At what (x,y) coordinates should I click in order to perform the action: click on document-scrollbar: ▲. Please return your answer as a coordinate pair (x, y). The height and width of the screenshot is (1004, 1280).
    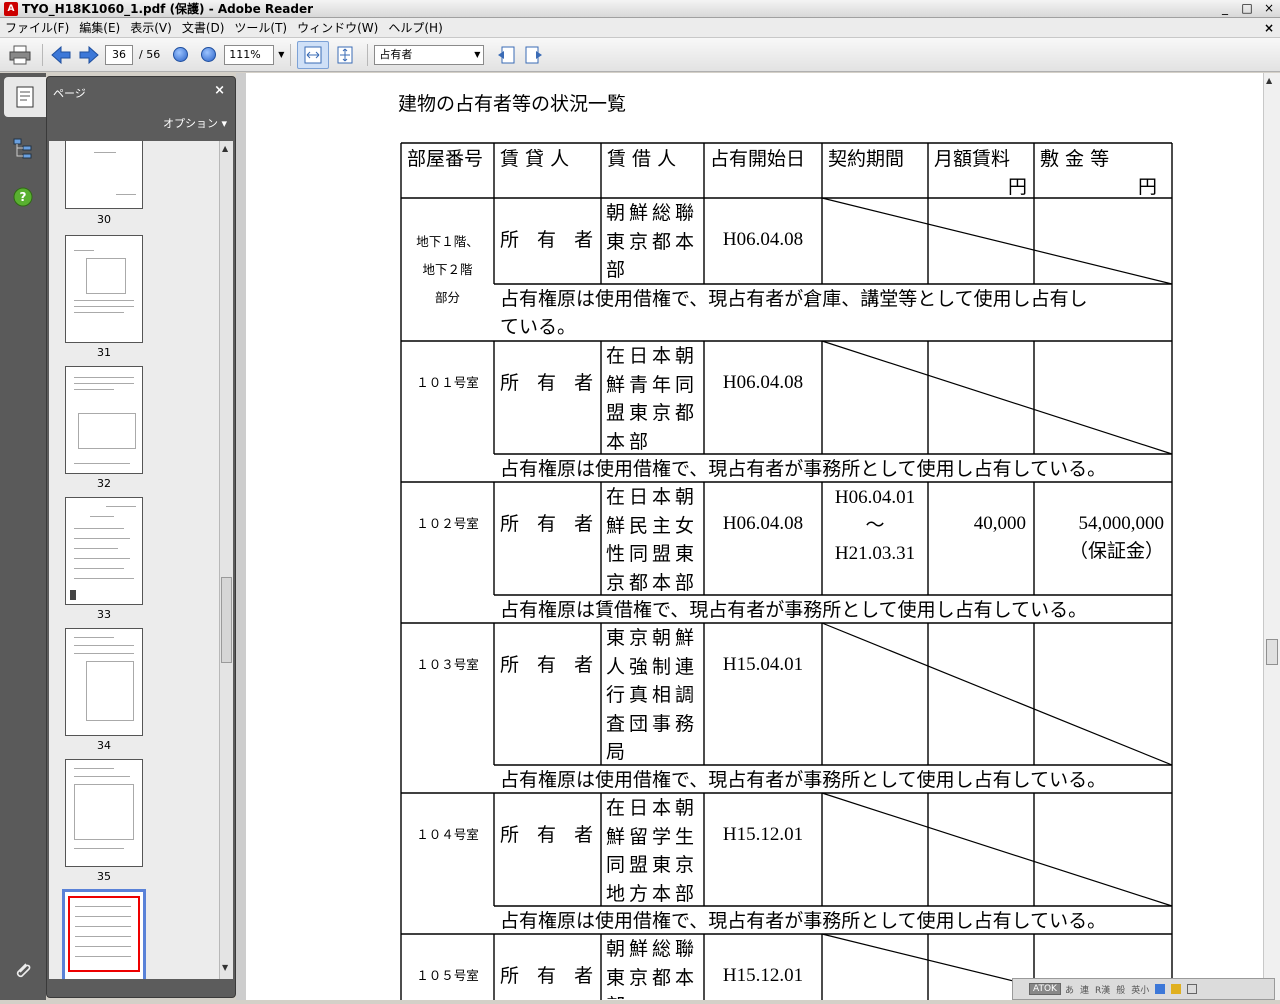
    Looking at the image, I should click on (1271, 536).